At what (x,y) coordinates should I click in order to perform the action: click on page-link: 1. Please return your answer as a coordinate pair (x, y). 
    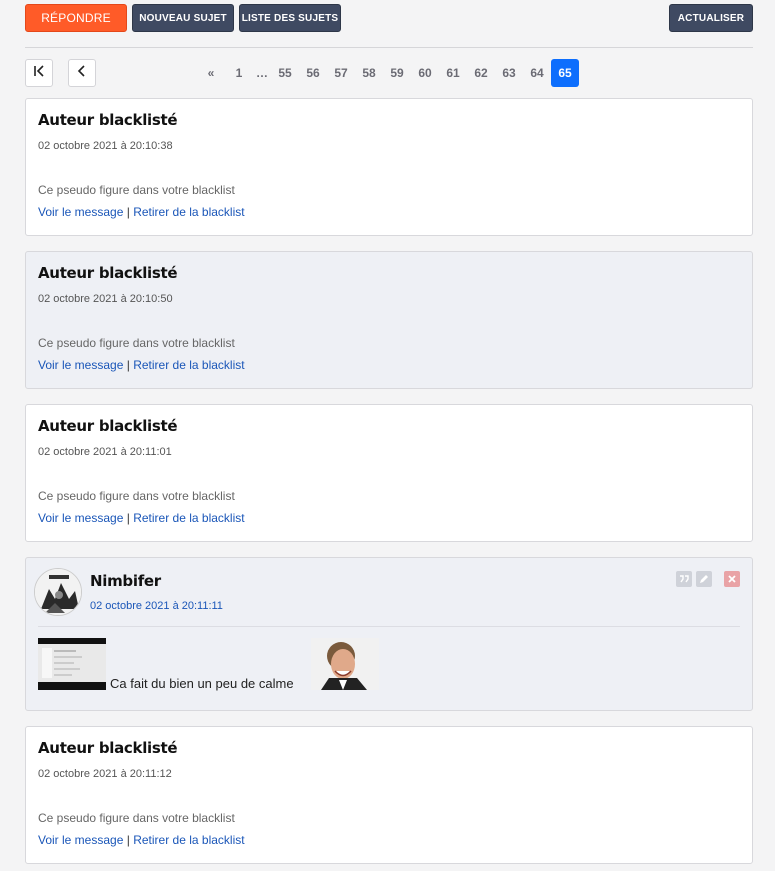
    Looking at the image, I should click on (239, 73).